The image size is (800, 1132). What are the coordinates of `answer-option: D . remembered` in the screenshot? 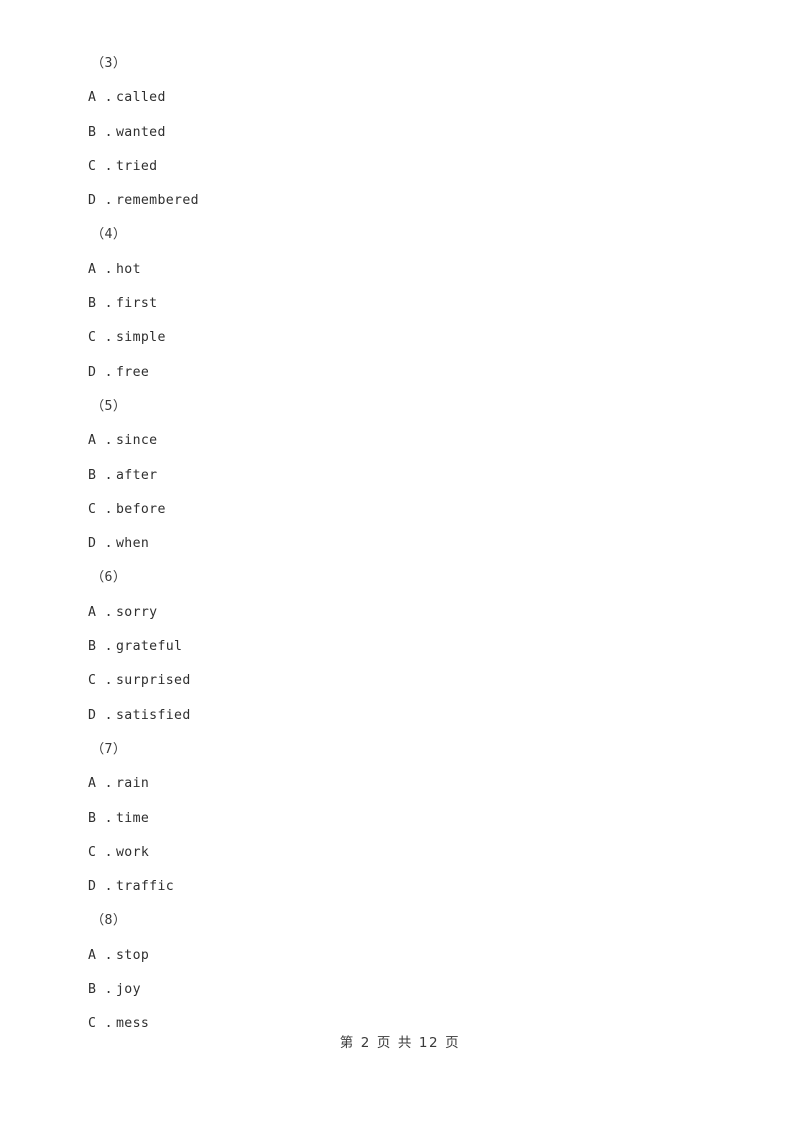 It's located at (408, 201).